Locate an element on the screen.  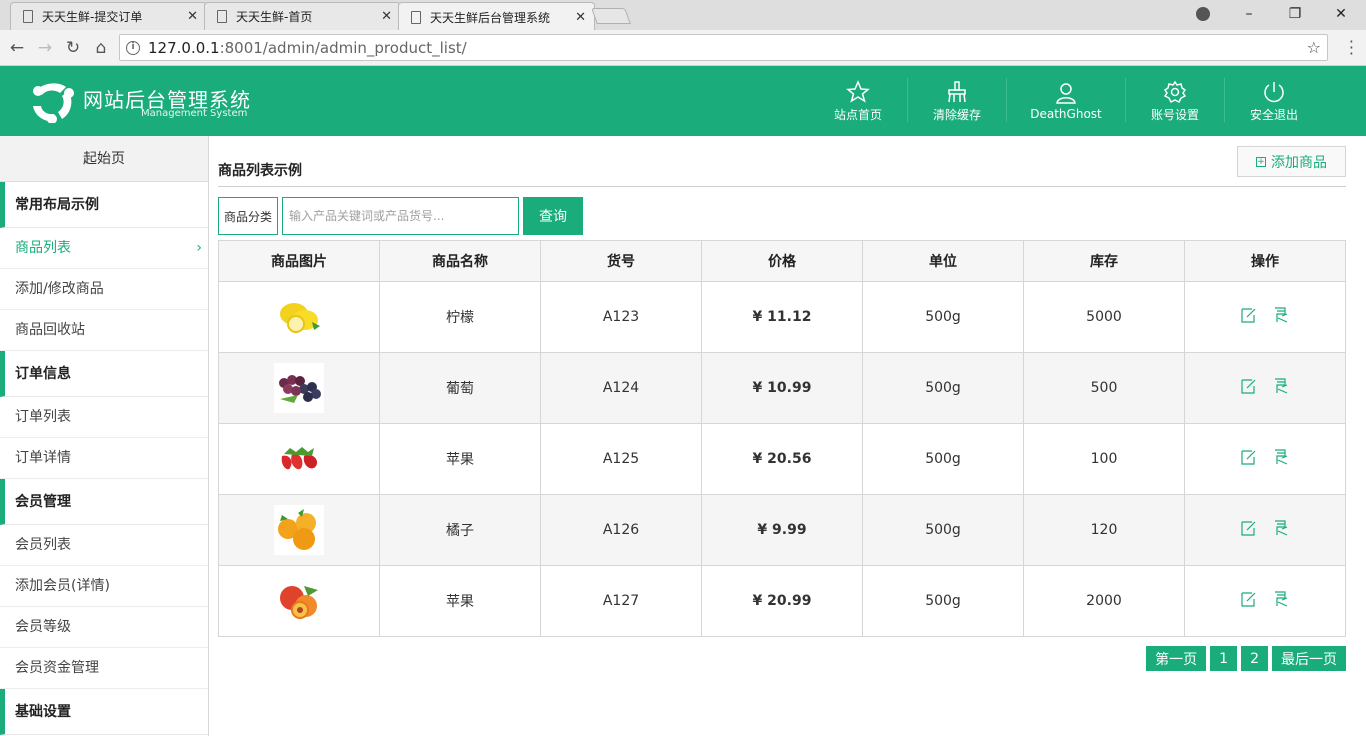
last-page-button: 最后一页 is located at coordinates (1309, 658).